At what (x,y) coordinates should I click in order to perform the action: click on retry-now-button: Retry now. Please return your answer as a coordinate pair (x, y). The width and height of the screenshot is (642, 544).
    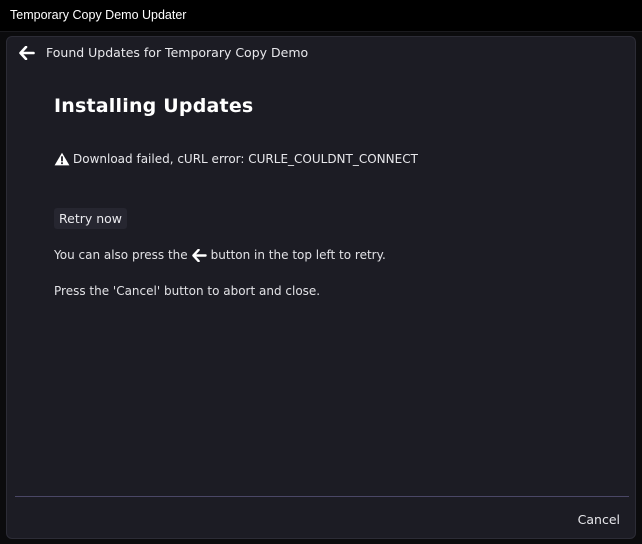
    Looking at the image, I should click on (91, 218).